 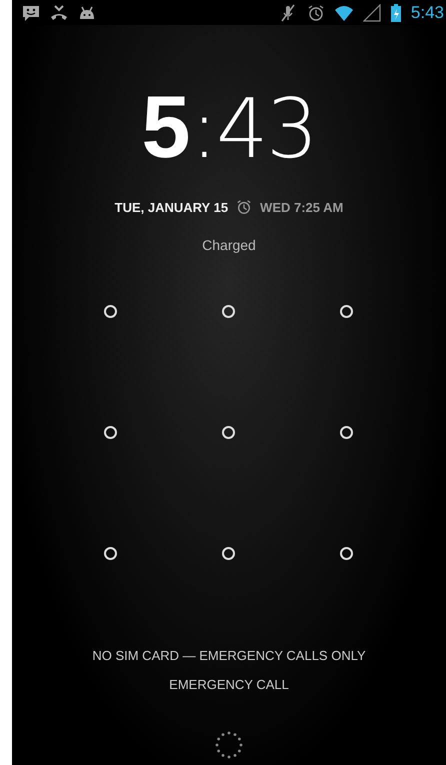 I want to click on chat-icon, so click(x=31, y=13).